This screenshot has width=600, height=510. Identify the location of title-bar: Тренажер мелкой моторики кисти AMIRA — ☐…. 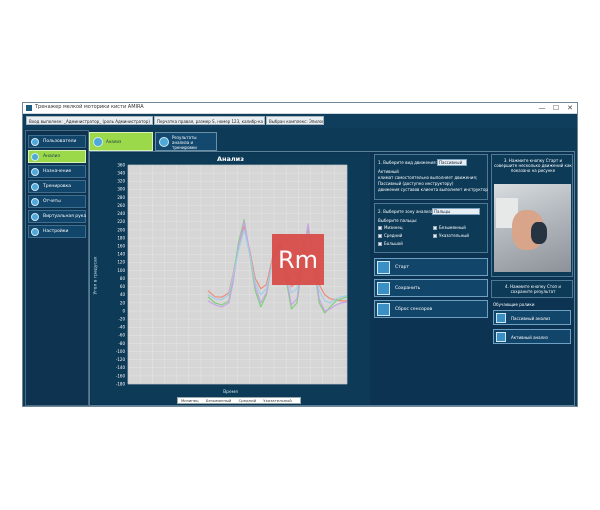
(300, 108).